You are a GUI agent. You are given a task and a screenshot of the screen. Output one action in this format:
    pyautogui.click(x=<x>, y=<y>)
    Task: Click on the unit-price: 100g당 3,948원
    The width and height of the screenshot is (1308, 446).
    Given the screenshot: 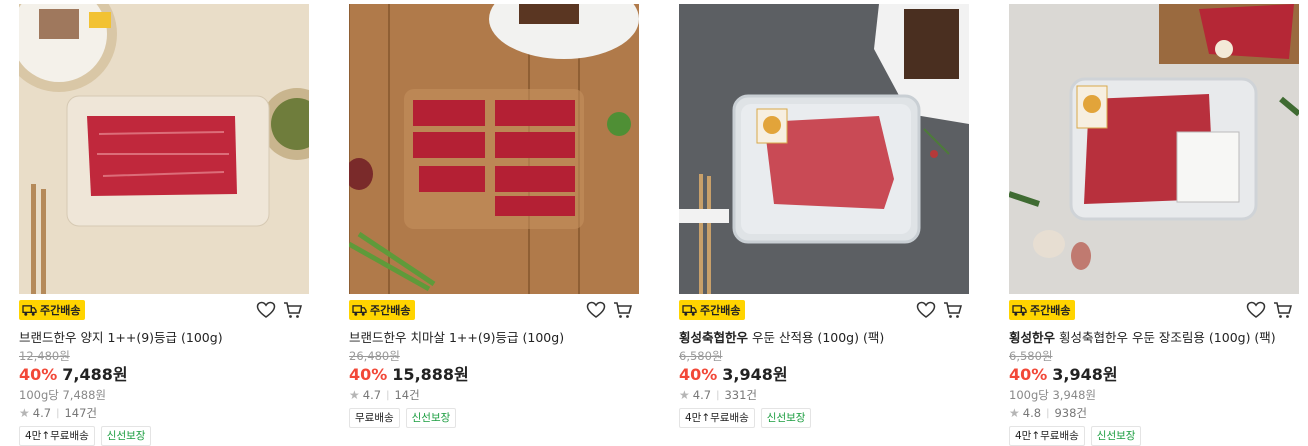 What is the action you would take?
    pyautogui.click(x=1052, y=395)
    